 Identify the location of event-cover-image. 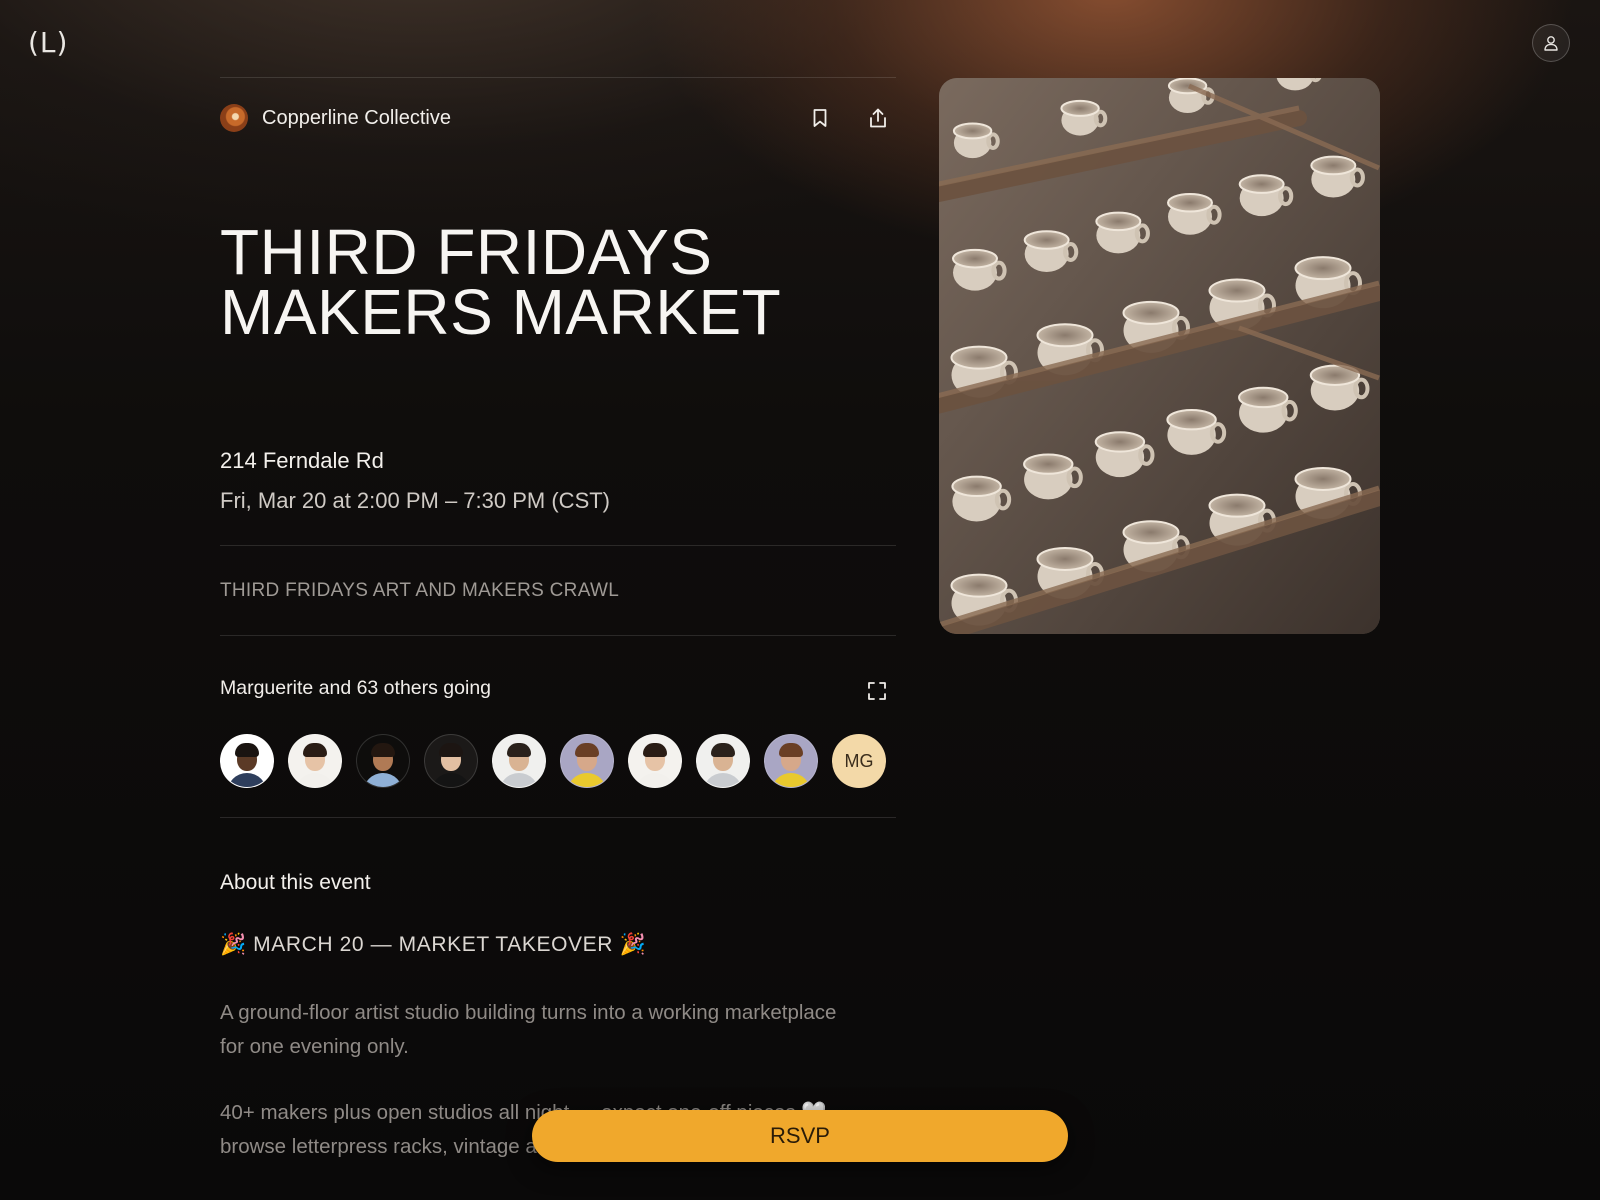
(1159, 356).